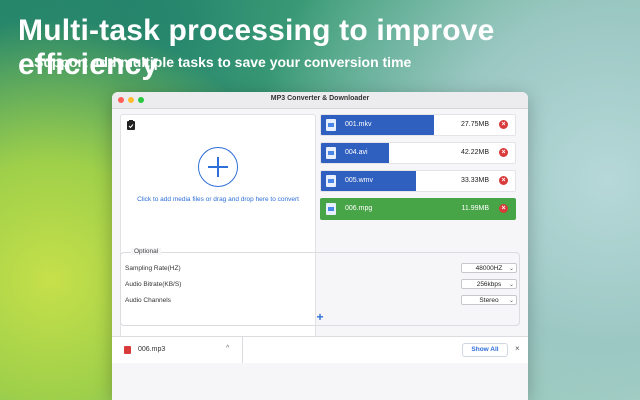  I want to click on file-row: 006.mpg 11.99MB ×, so click(418, 209).